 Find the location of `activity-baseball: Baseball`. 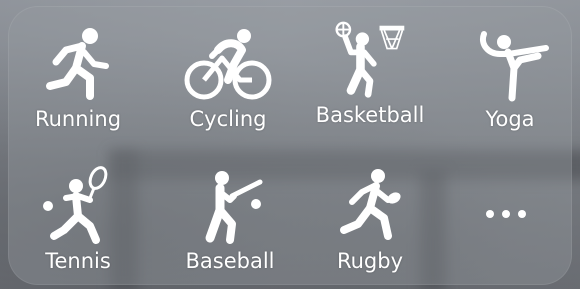

activity-baseball: Baseball is located at coordinates (230, 220).